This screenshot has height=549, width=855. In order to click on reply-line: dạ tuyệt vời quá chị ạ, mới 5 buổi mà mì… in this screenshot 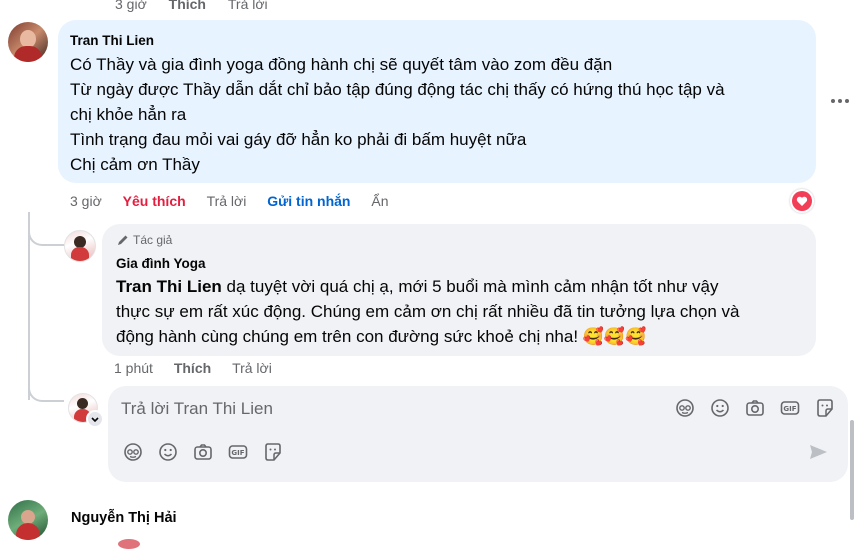, I will do `click(470, 286)`.